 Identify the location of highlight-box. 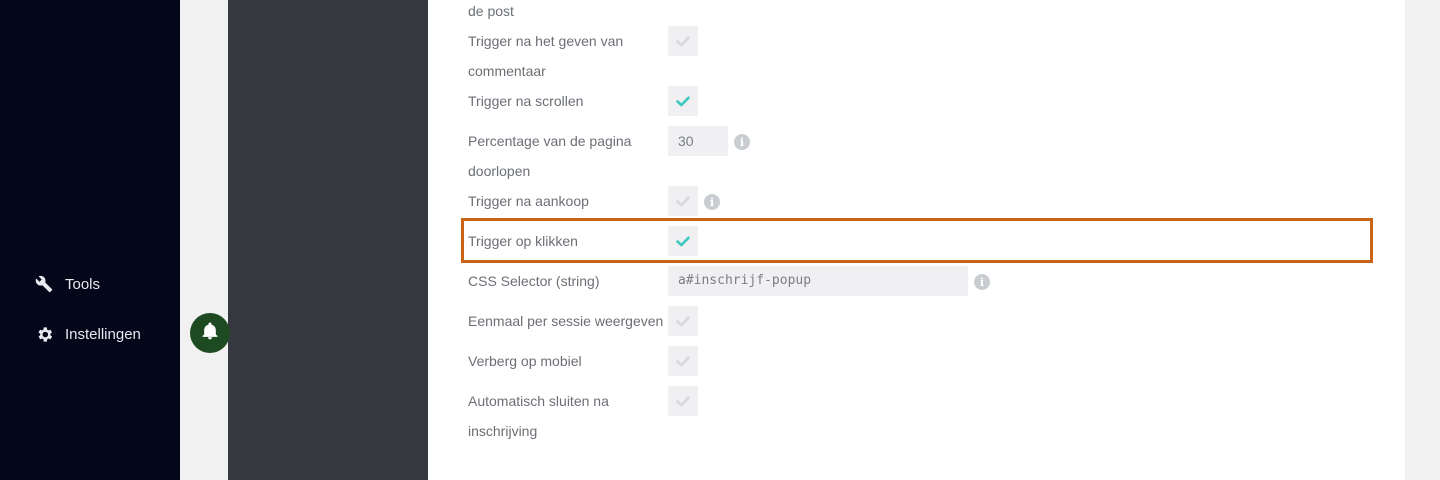
(917, 240).